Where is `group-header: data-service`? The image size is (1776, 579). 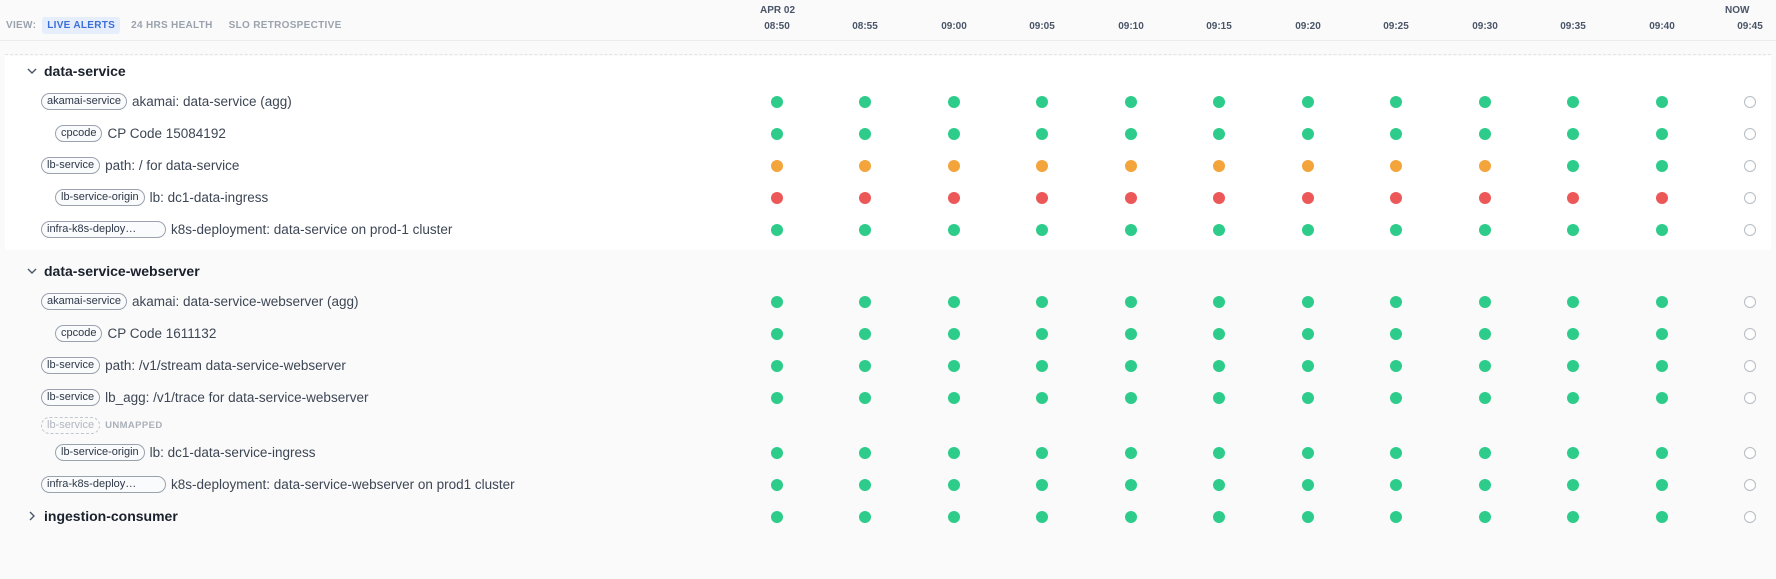
group-header: data-service is located at coordinates (888, 71).